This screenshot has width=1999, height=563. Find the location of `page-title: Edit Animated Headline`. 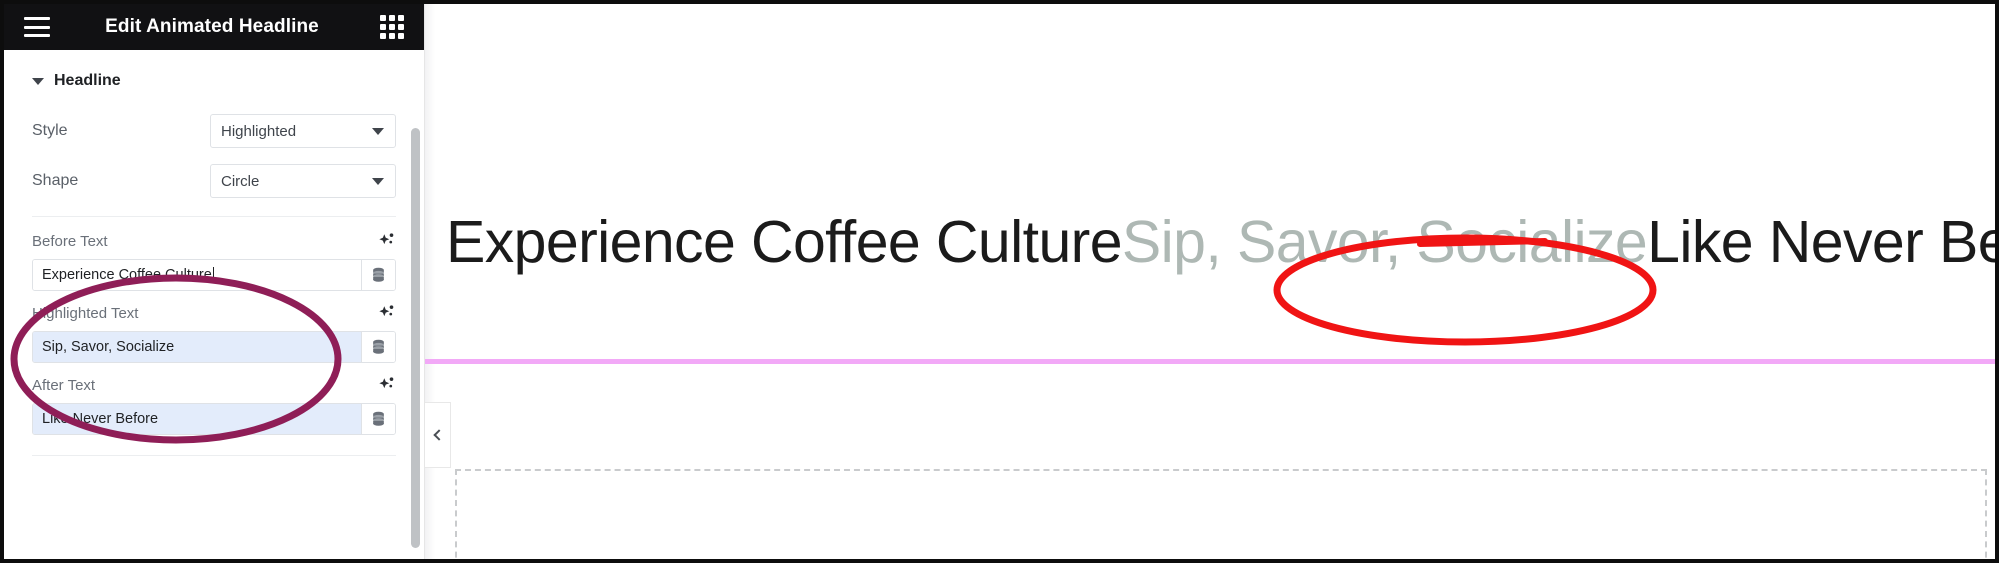

page-title: Edit Animated Headline is located at coordinates (212, 26).